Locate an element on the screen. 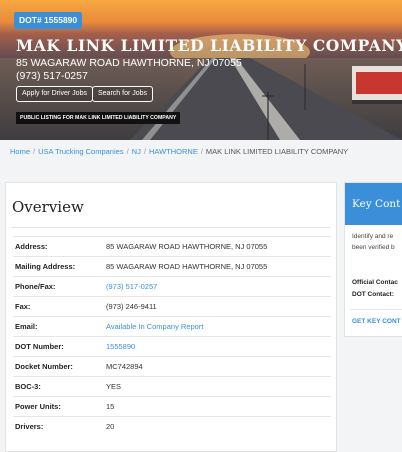  official-contact-label: Official Contac is located at coordinates (375, 282).